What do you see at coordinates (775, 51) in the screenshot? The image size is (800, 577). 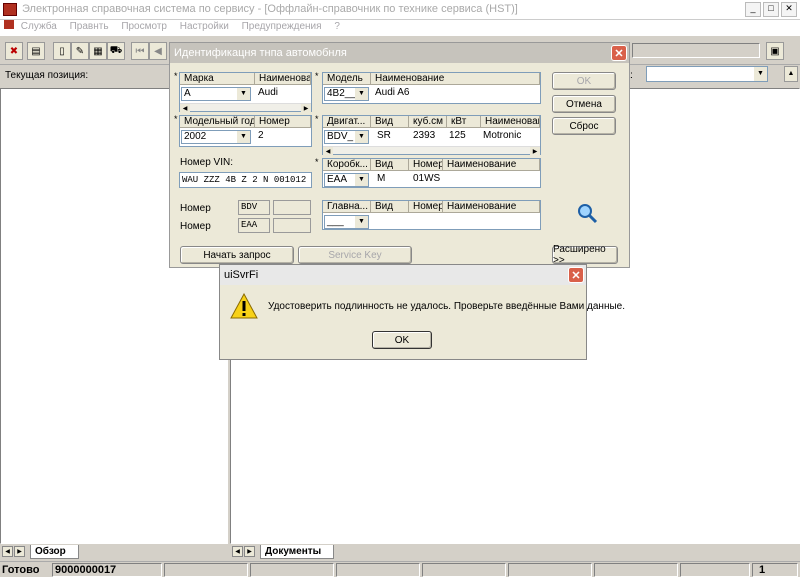 I see `settings-icon: ▣` at bounding box center [775, 51].